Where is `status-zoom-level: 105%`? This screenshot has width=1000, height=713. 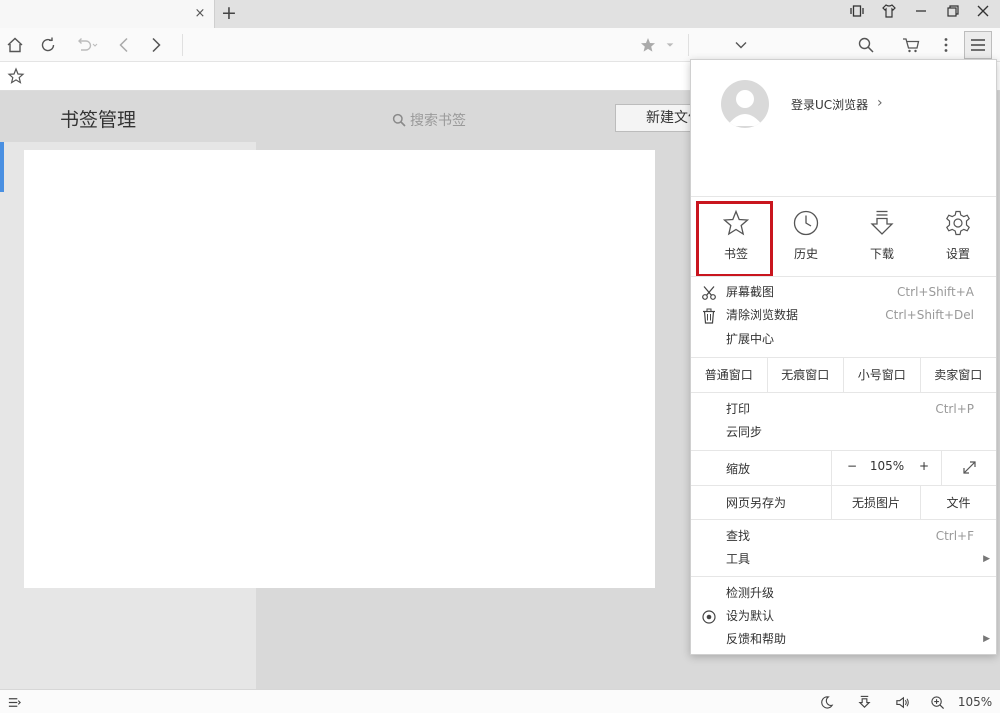 status-zoom-level: 105% is located at coordinates (975, 702).